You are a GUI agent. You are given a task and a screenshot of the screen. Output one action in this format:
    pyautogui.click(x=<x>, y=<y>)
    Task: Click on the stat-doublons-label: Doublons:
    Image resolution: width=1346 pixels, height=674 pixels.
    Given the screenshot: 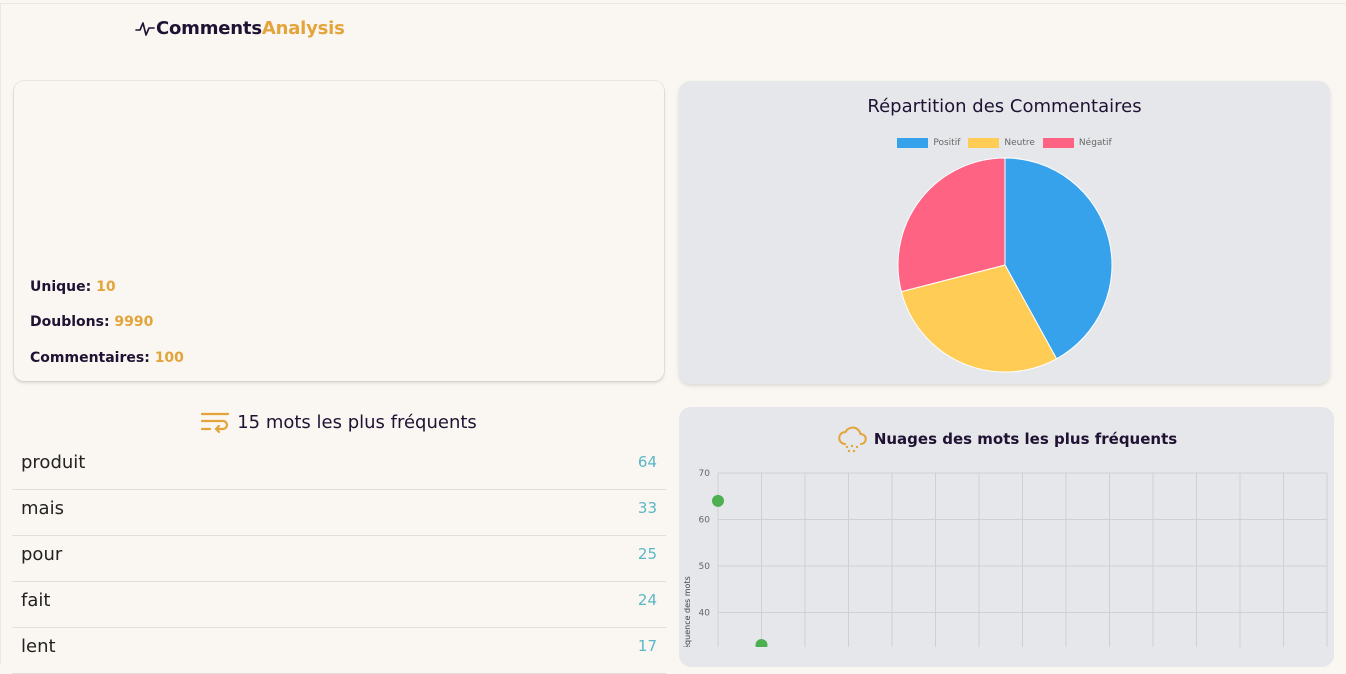 What is the action you would take?
    pyautogui.click(x=70, y=322)
    